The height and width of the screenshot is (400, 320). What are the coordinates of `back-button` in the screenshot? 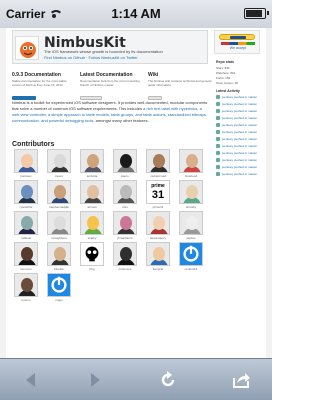 It's located at (31, 380).